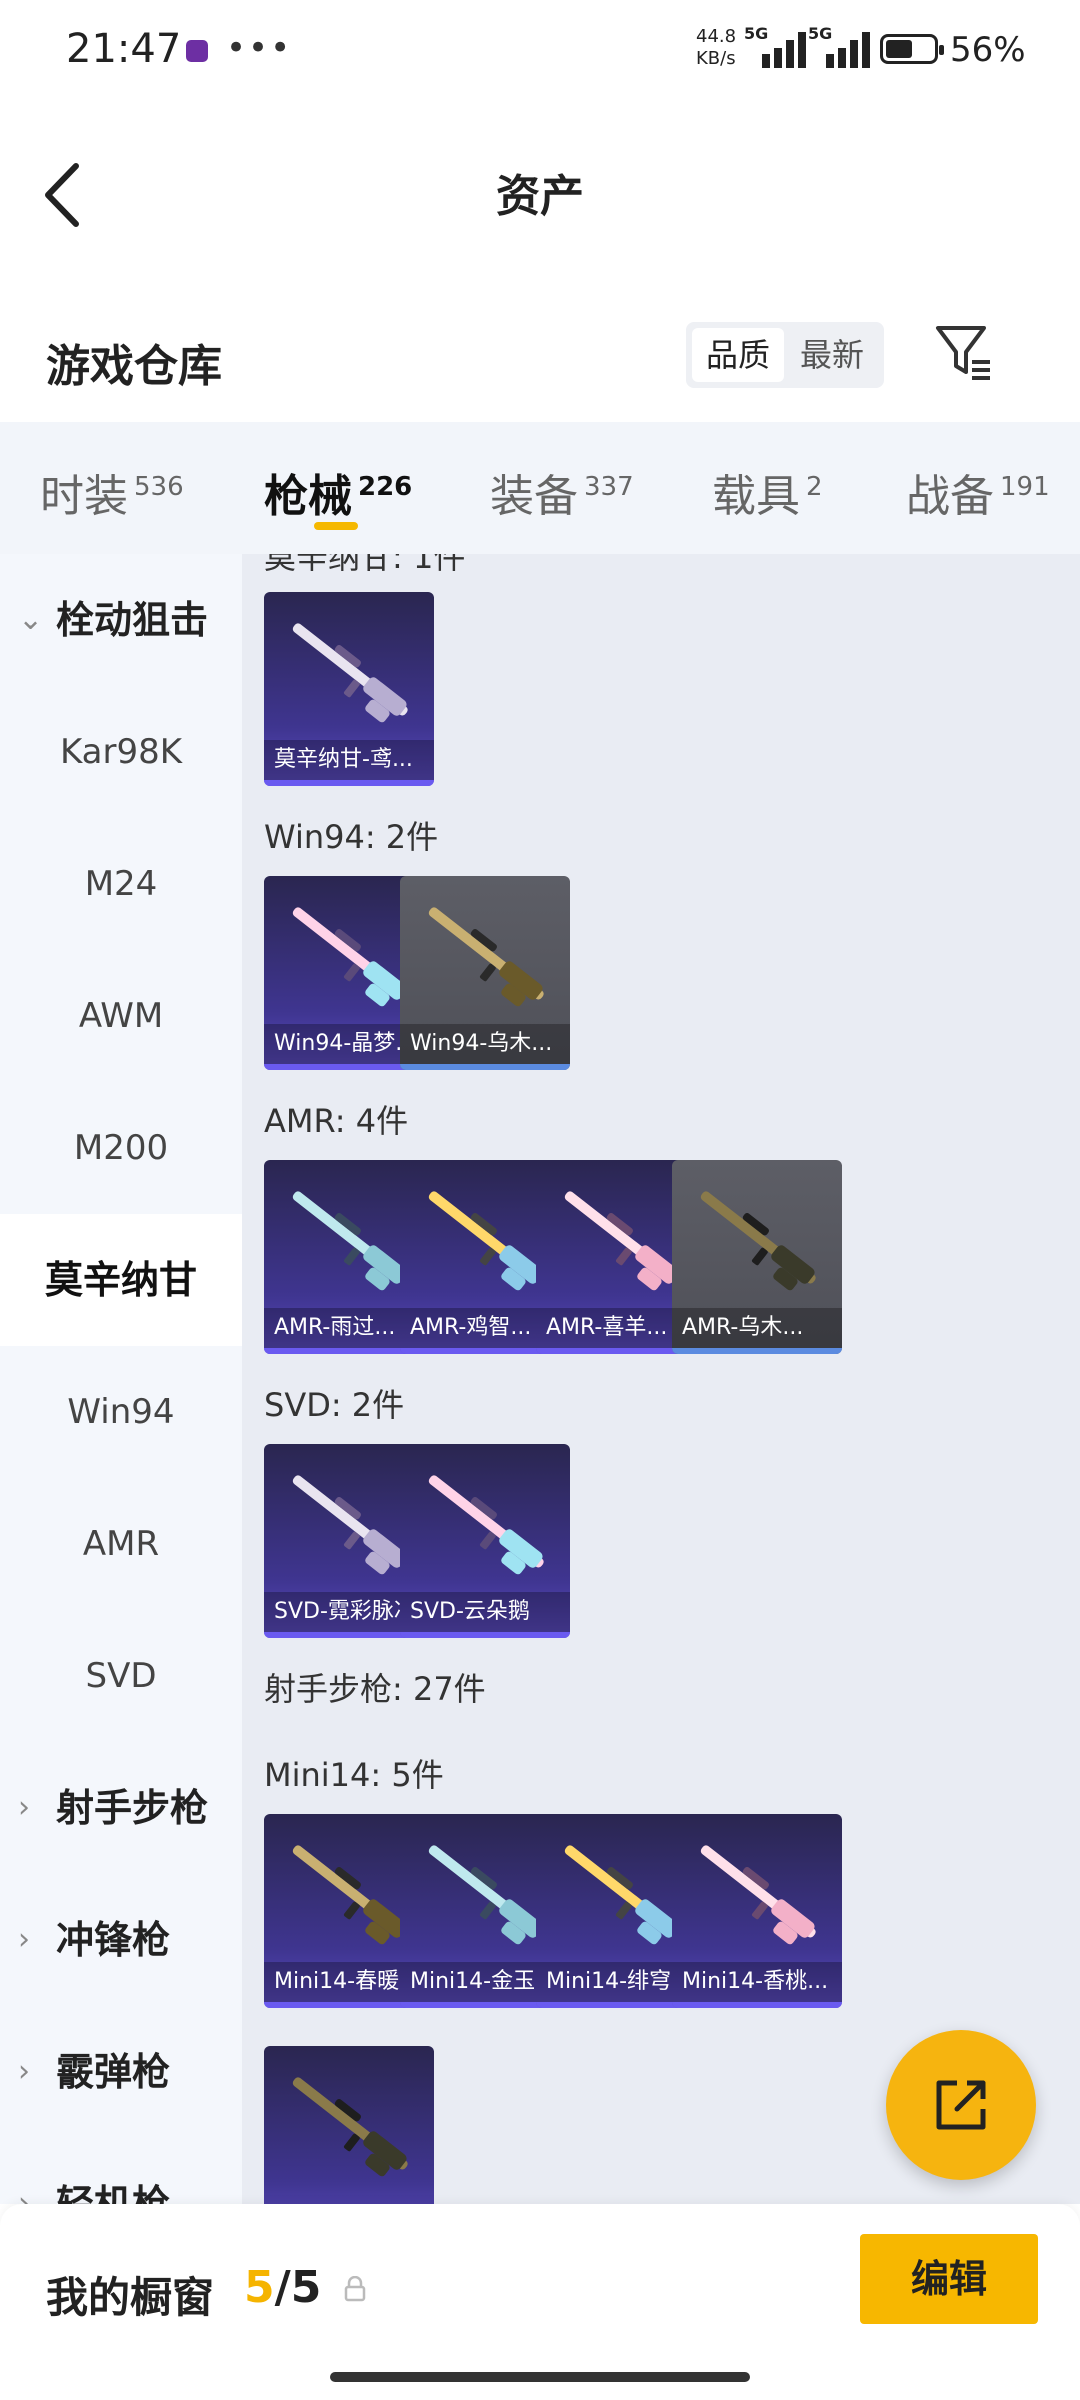 The height and width of the screenshot is (2400, 1080). Describe the element at coordinates (336, 1121) in the screenshot. I see `section-title-amr: AMR: 4件` at that location.